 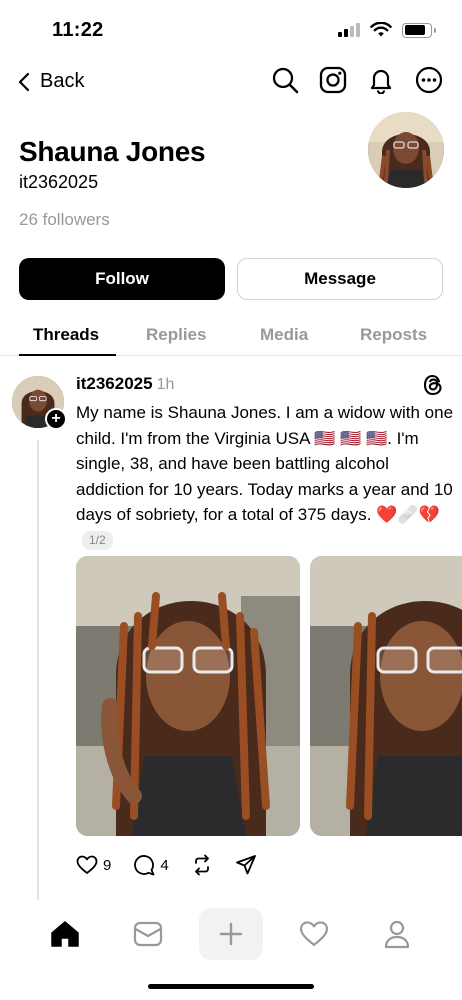 I want to click on chevron-left-icon, so click(x=24, y=81).